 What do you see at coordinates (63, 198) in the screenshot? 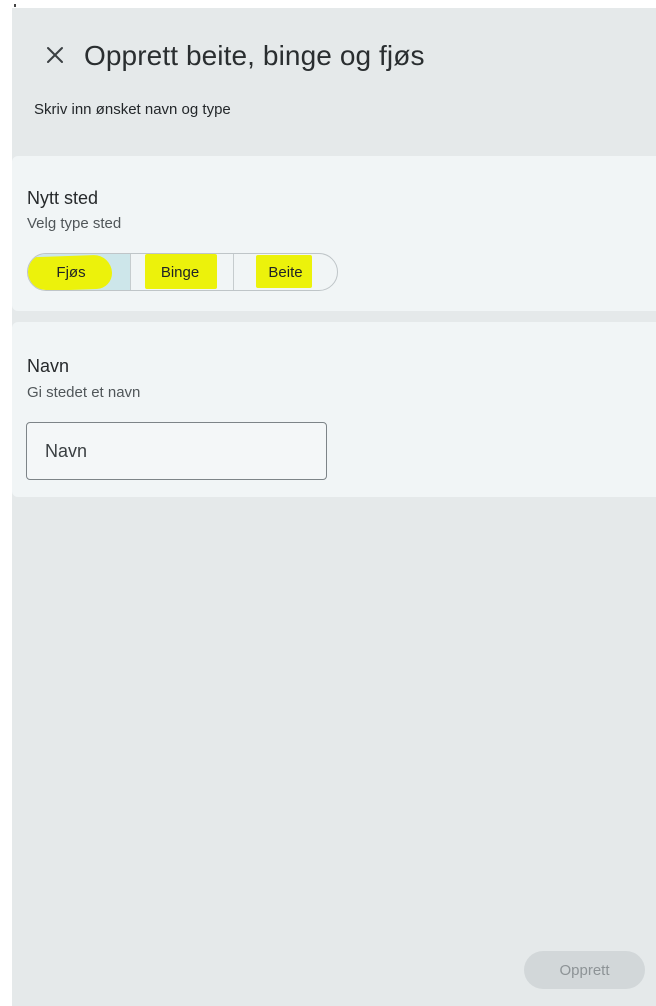
I see `place-type-heading: Nytt sted` at bounding box center [63, 198].